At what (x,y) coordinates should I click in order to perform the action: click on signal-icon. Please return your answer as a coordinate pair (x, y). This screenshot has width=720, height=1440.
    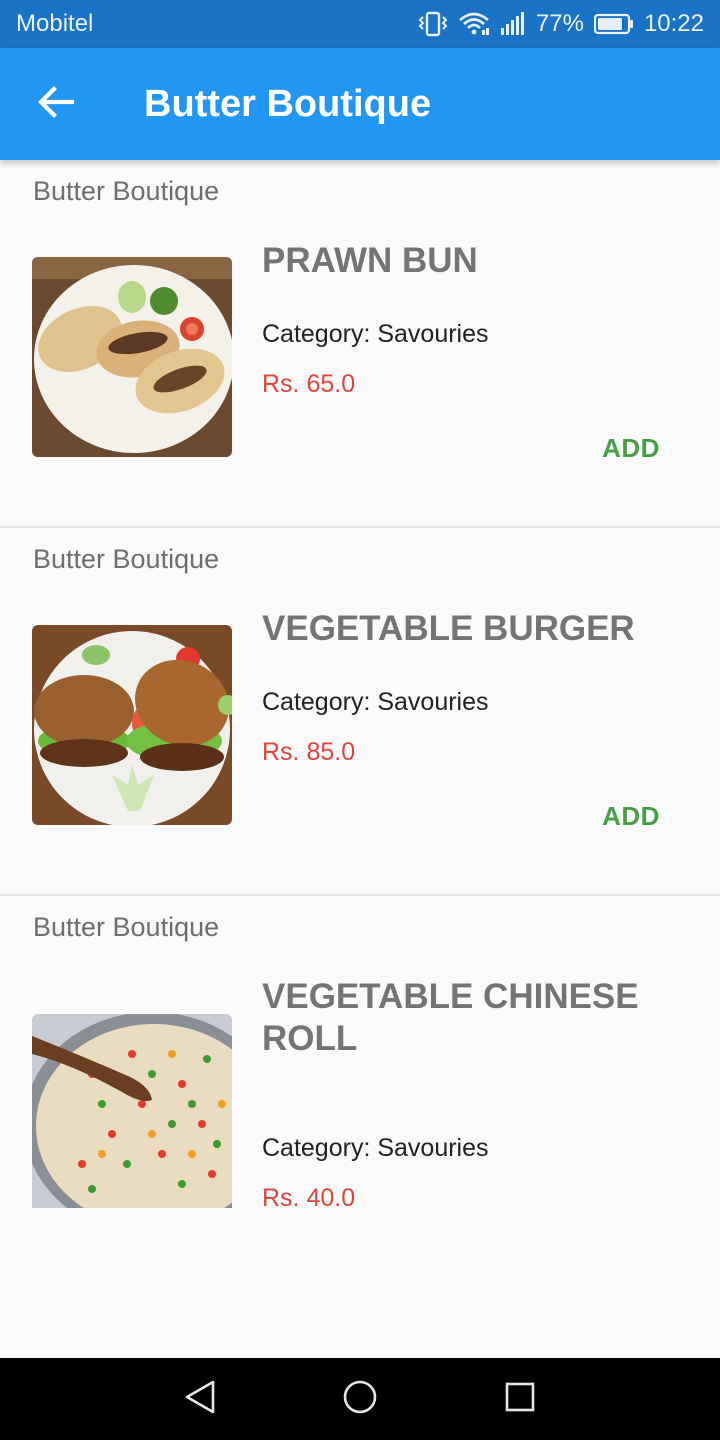
    Looking at the image, I should click on (513, 24).